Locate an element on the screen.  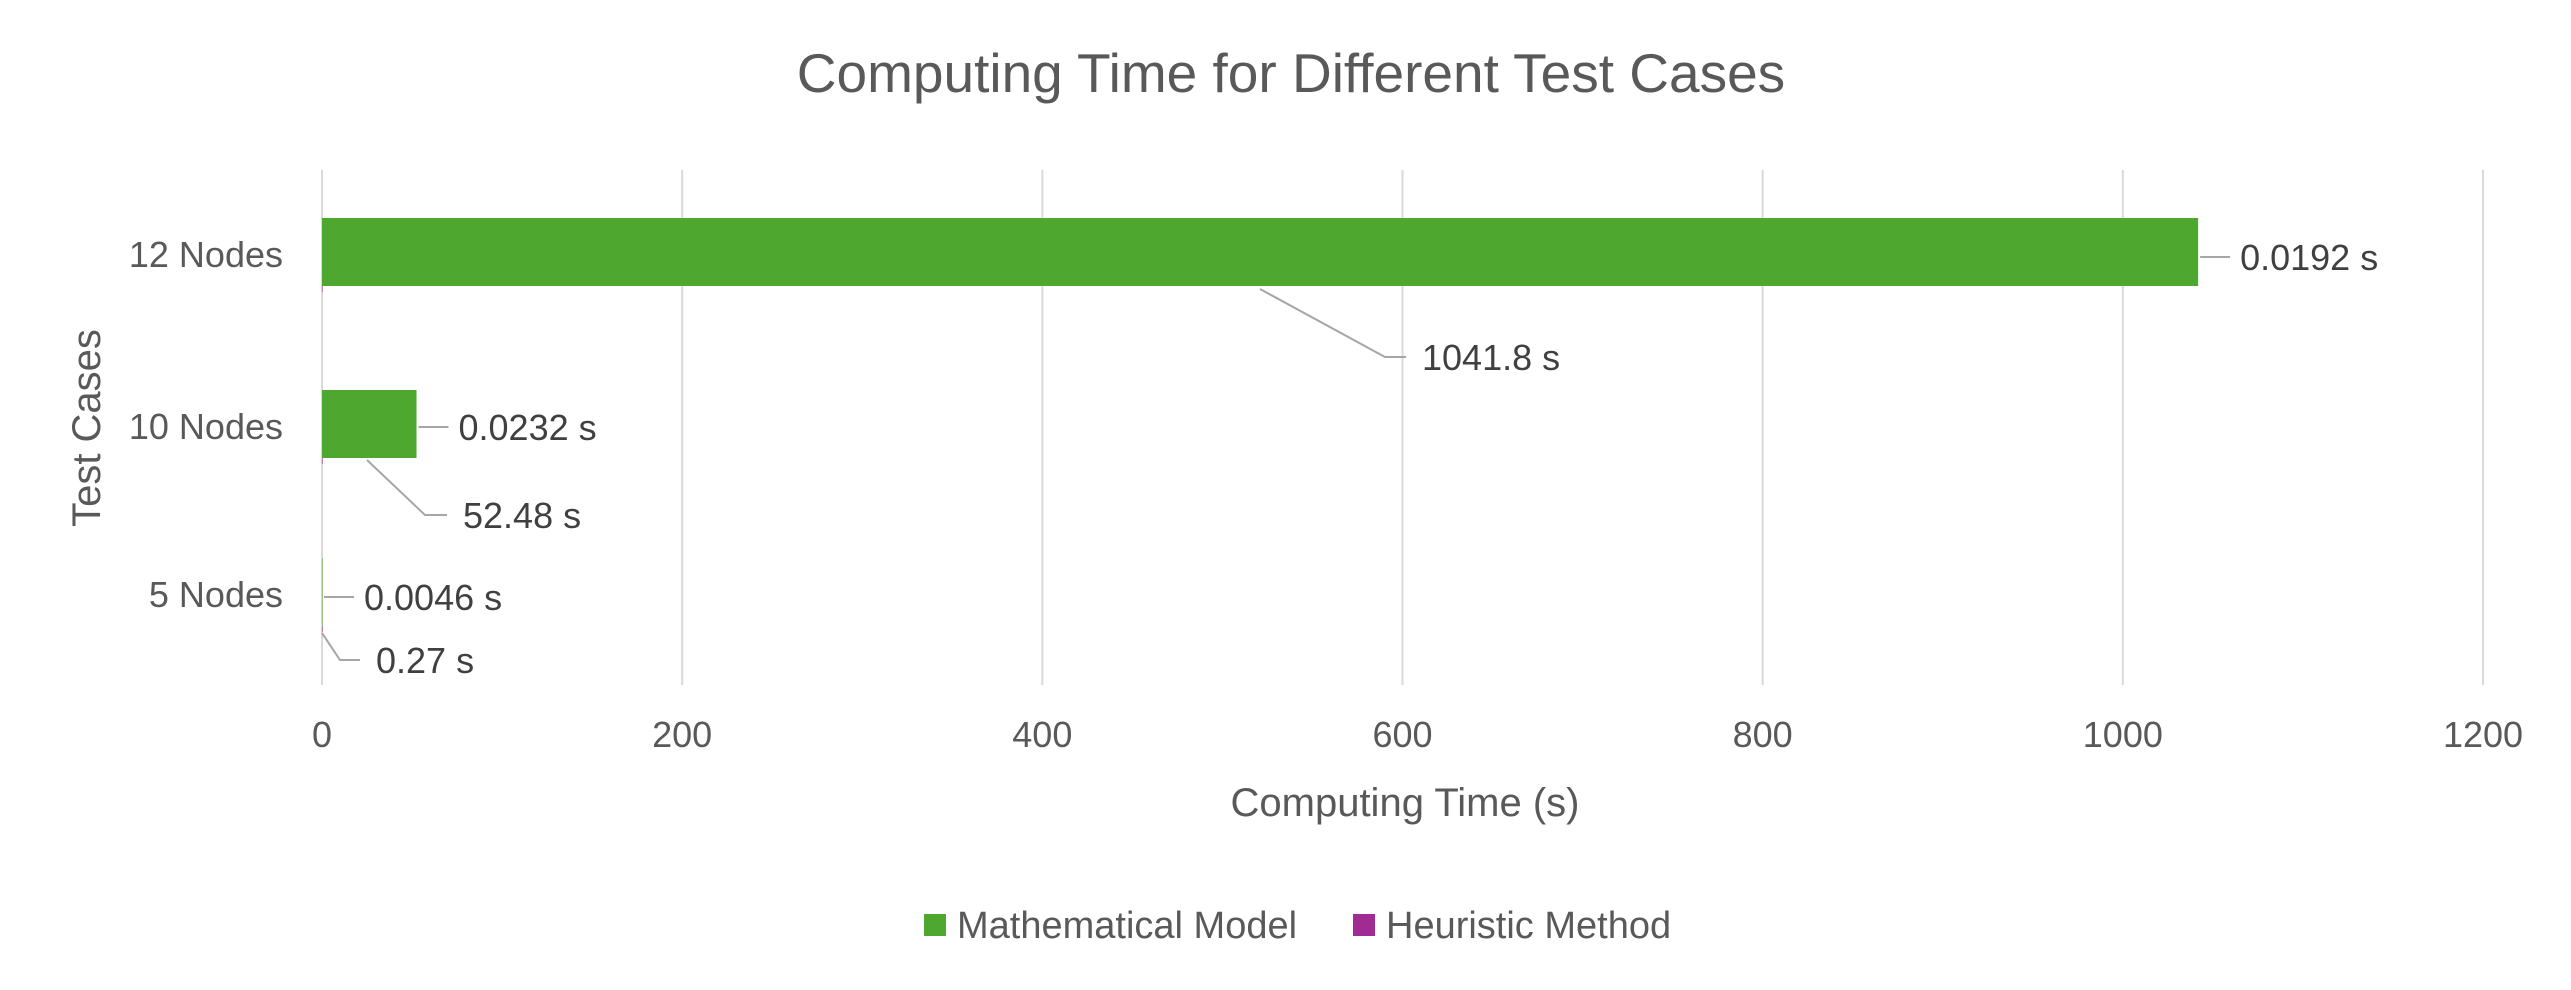
y-tick-label-10-nodes: 10 Nodes is located at coordinates (206, 426).